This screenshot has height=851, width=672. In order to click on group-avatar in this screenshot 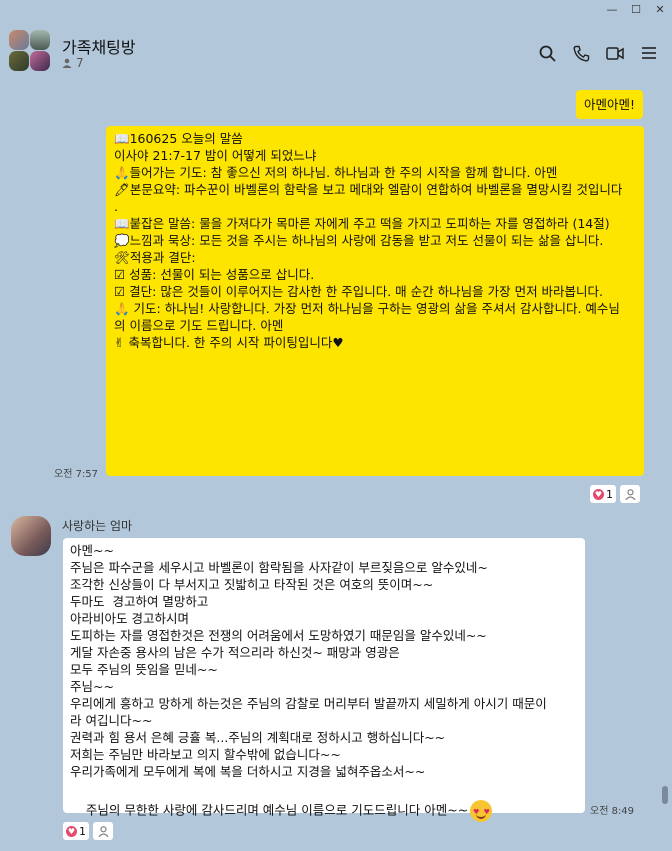, I will do `click(30, 51)`.